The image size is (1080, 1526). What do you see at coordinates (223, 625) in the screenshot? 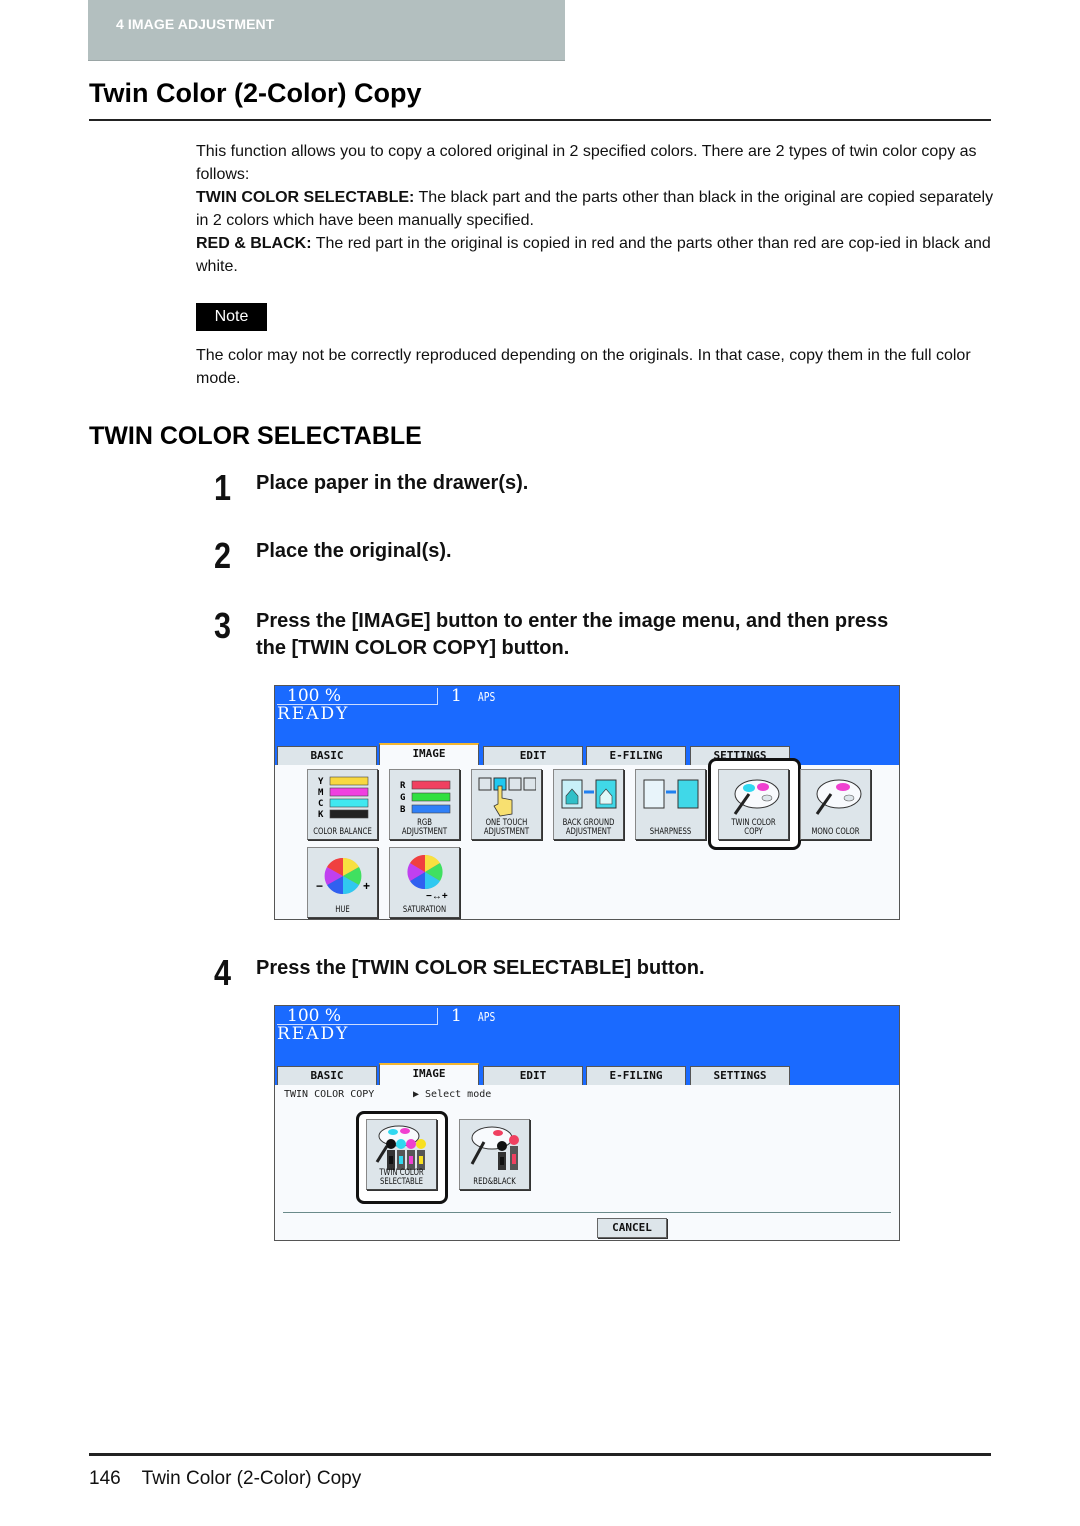
I see `step-number: 3` at bounding box center [223, 625].